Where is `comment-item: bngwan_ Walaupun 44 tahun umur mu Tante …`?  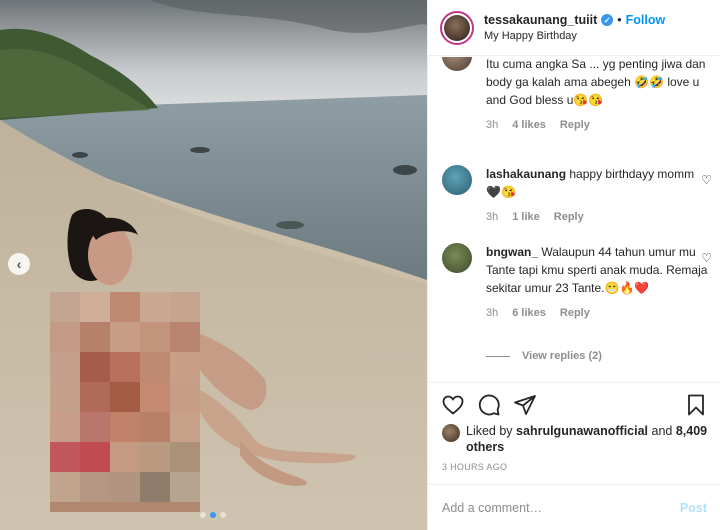 comment-item: bngwan_ Walaupun 44 tahun umur mu Tante … is located at coordinates (577, 281).